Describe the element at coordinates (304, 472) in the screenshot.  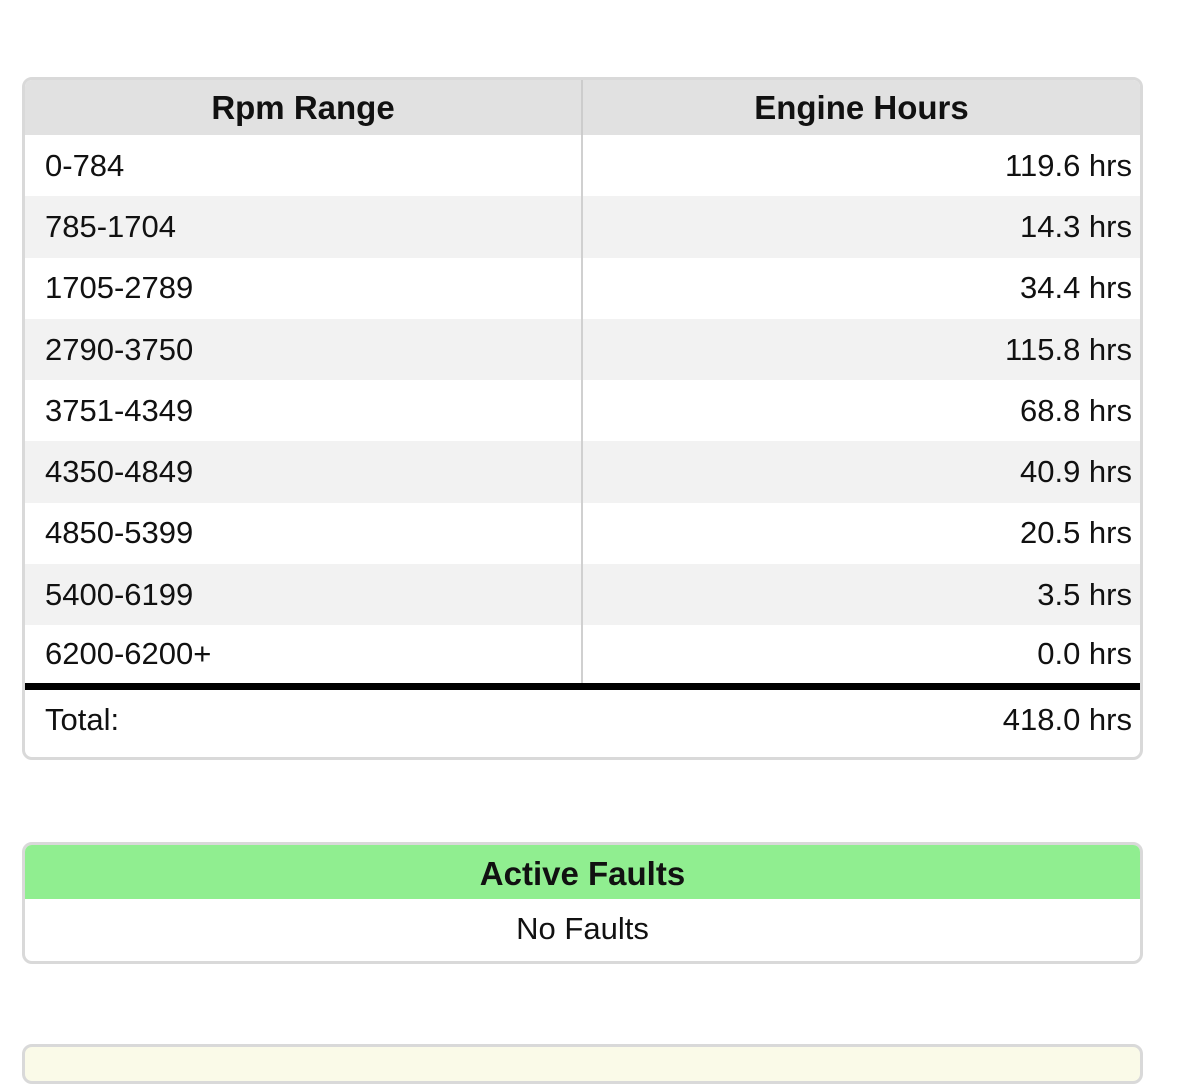
I see `rpm-range-cell: 4350-4849` at that location.